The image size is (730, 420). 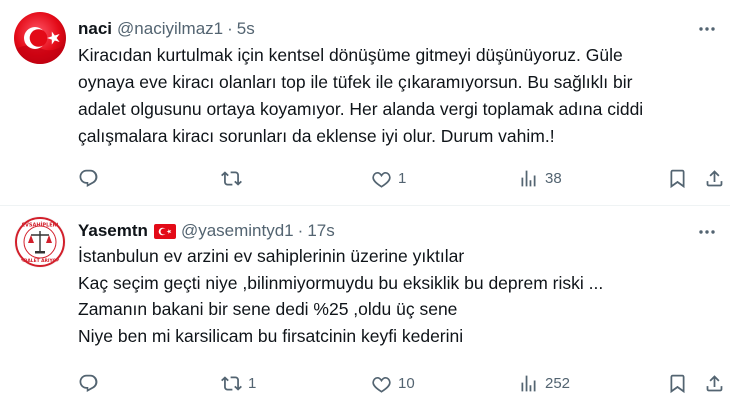 I want to click on like-count: 10, so click(x=406, y=383).